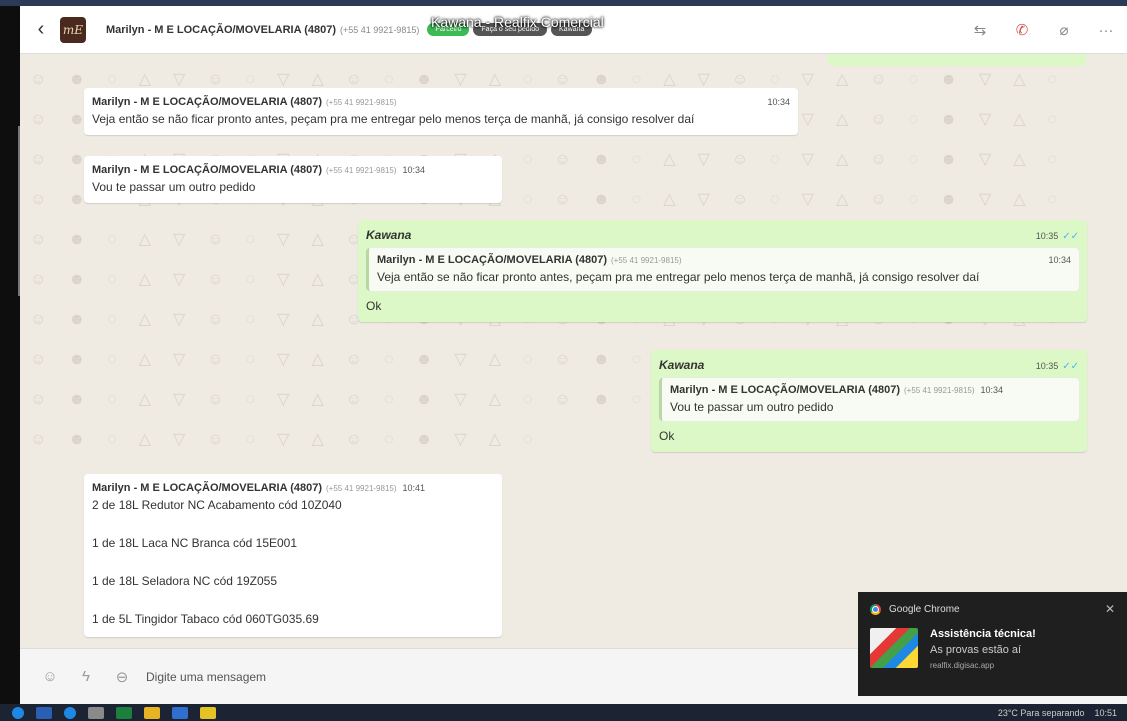 The height and width of the screenshot is (721, 1127). Describe the element at coordinates (1110, 609) in the screenshot. I see `close-icon: ✕` at that location.